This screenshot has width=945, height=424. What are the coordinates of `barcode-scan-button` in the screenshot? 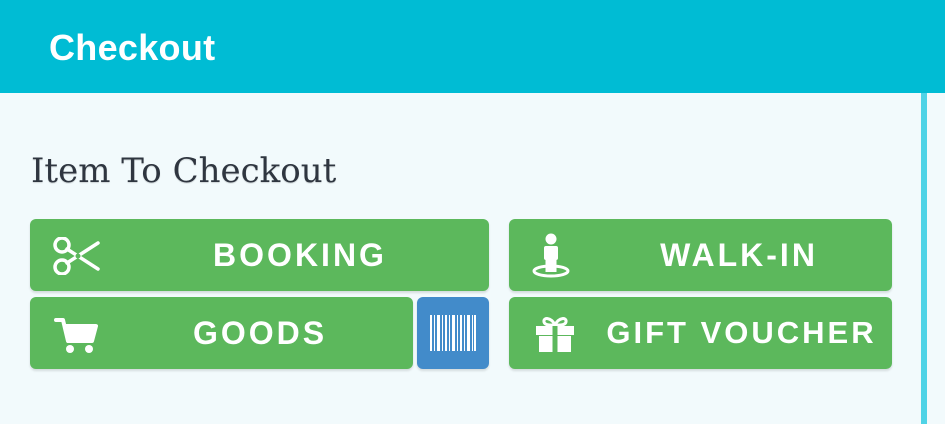 It's located at (453, 333).